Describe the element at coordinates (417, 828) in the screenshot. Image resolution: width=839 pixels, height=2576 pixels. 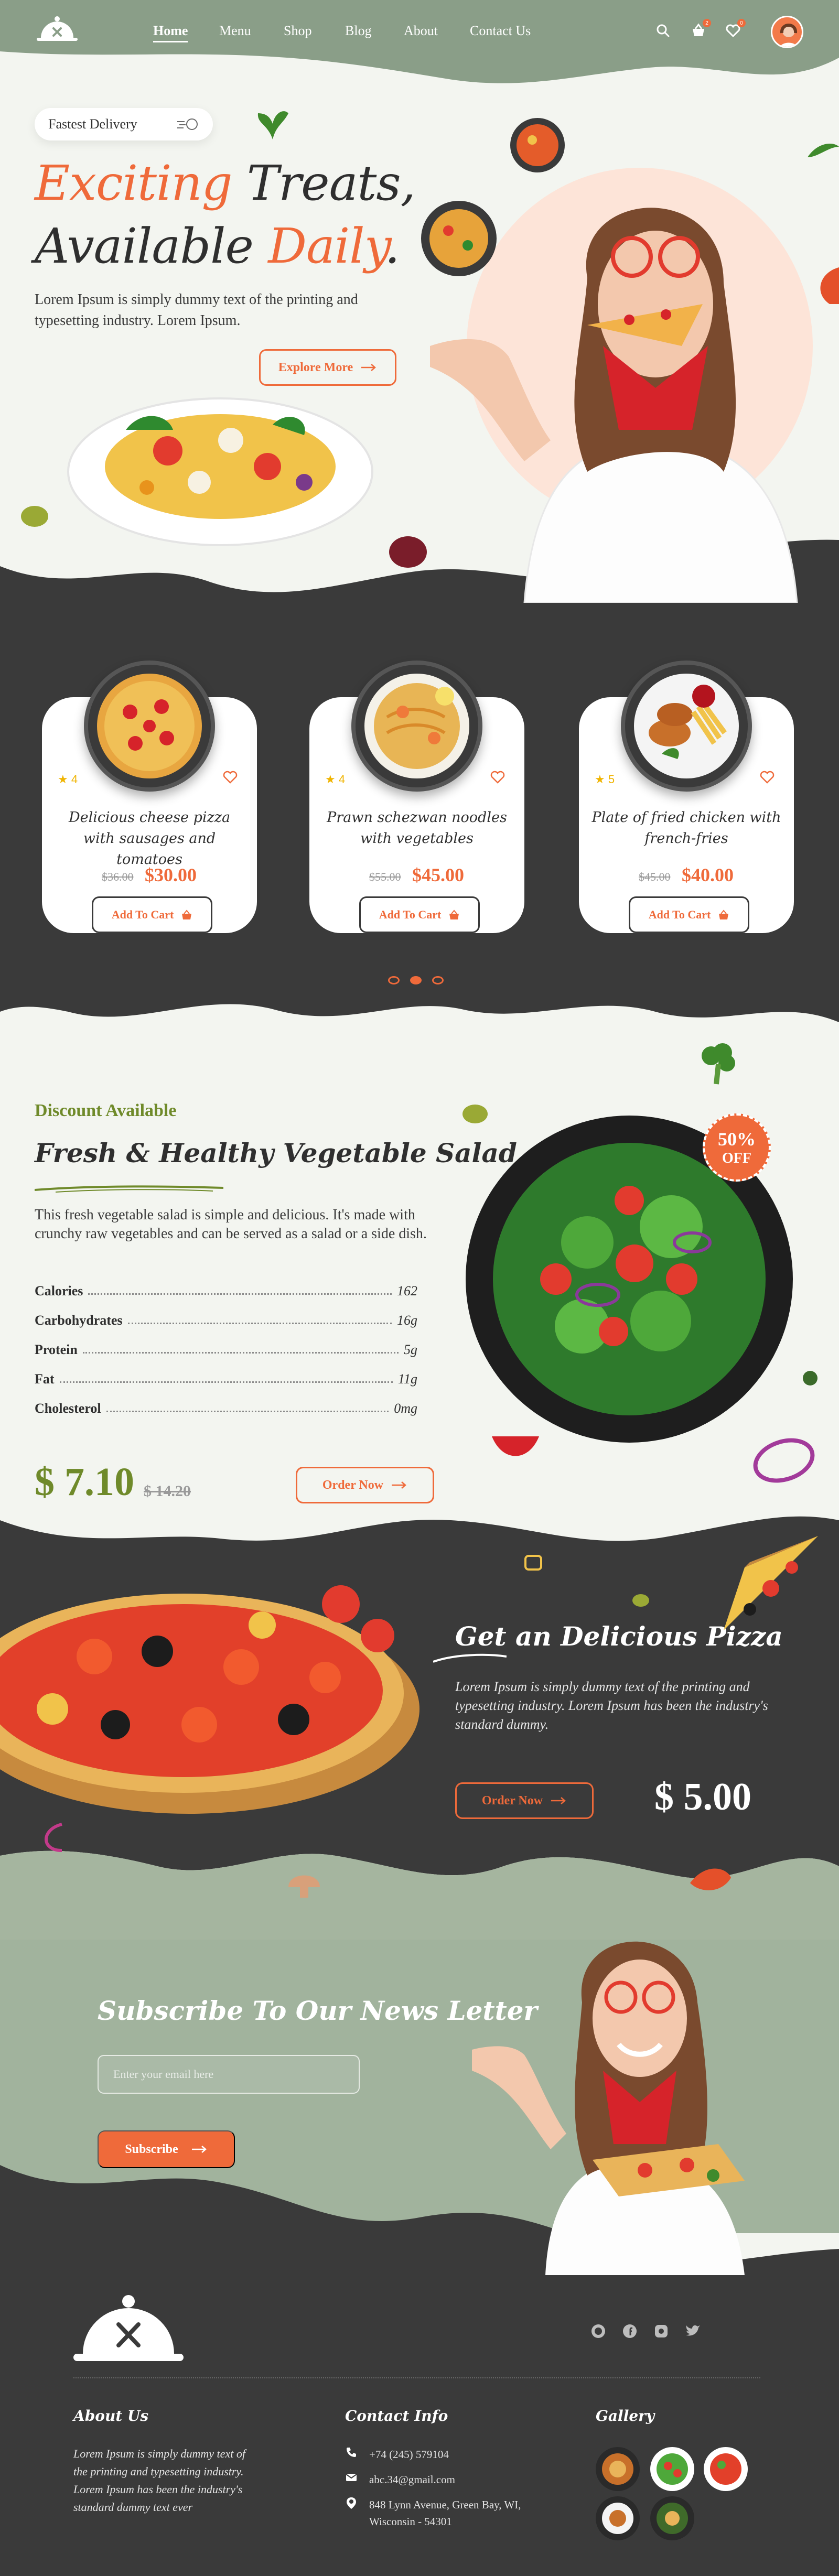
I see `product-name: Prawn schezwan noodles with vegetables` at that location.